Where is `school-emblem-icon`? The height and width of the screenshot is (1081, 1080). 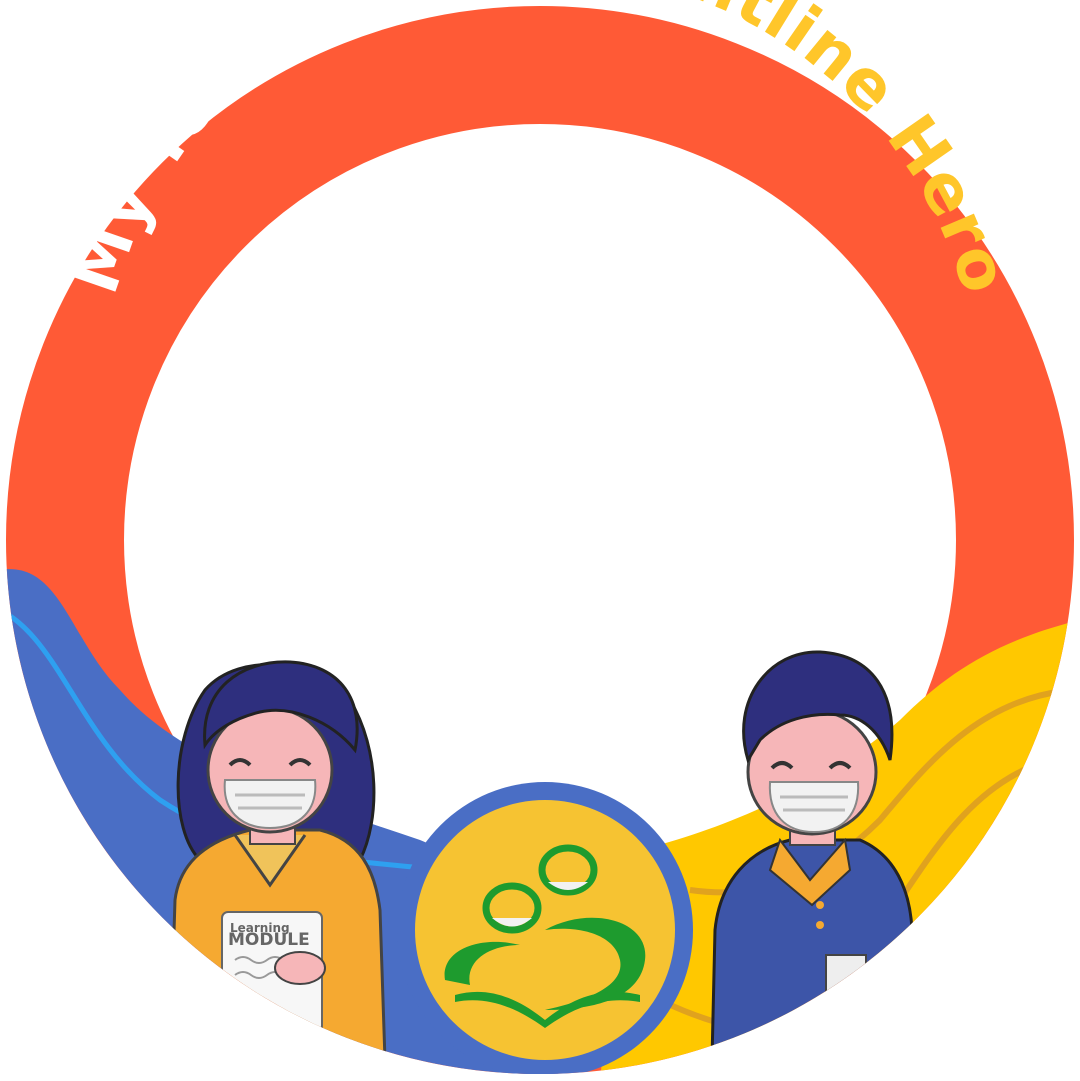 school-emblem-icon is located at coordinates (545, 928).